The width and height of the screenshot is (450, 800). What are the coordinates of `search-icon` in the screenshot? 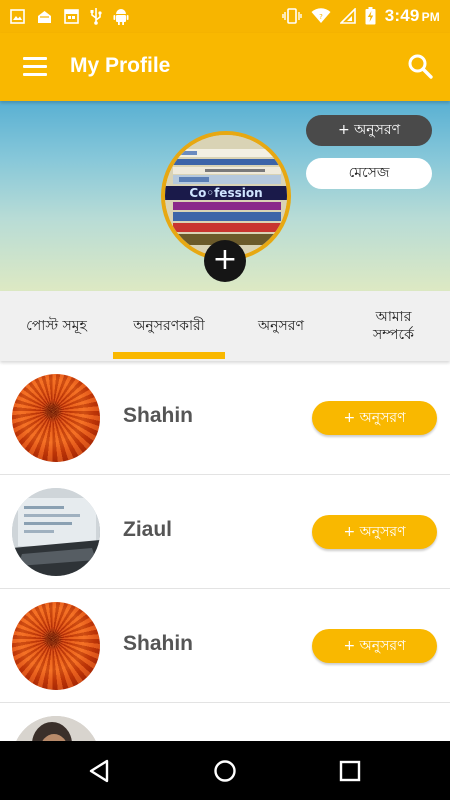 It's located at (421, 67).